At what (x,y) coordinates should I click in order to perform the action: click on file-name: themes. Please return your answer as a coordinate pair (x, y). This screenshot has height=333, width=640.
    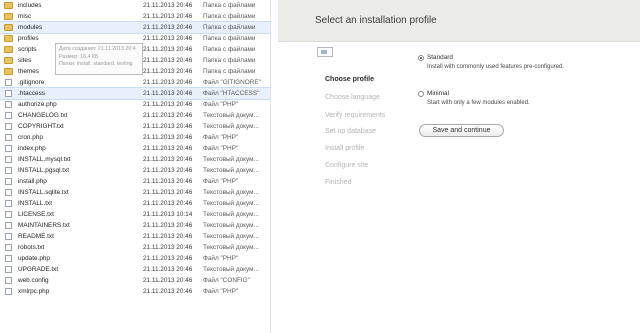
    Looking at the image, I should click on (28, 71).